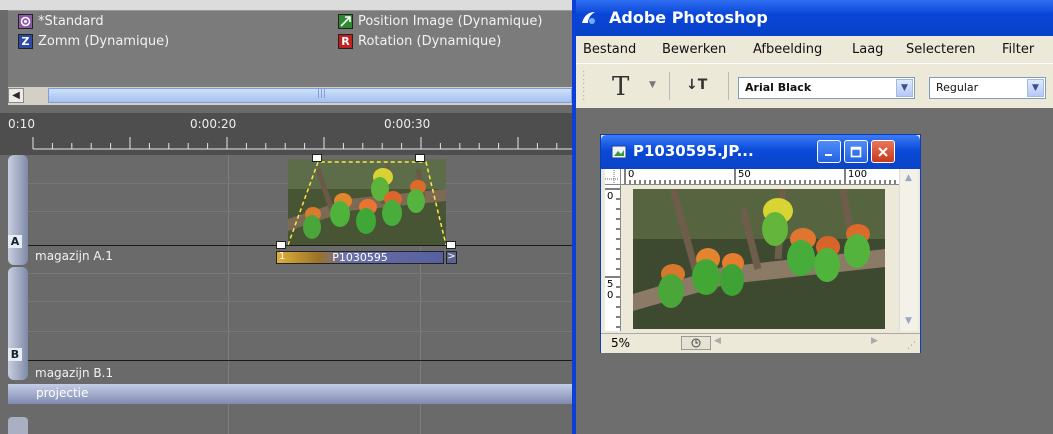  I want to click on clip-thumbnail, so click(367, 202).